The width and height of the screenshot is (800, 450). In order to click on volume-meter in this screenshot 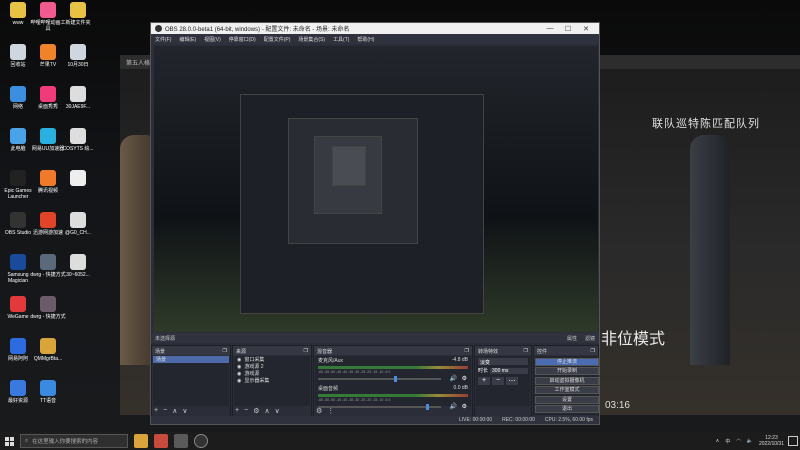, I will do `click(393, 367)`.